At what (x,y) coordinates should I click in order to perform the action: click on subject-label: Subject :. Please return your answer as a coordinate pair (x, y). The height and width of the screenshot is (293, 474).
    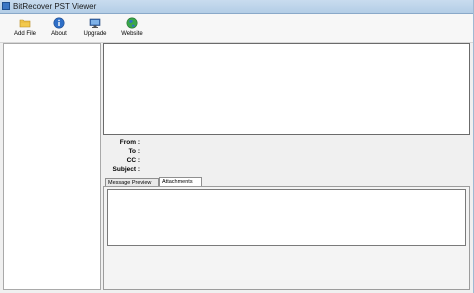
    Looking at the image, I should click on (126, 169).